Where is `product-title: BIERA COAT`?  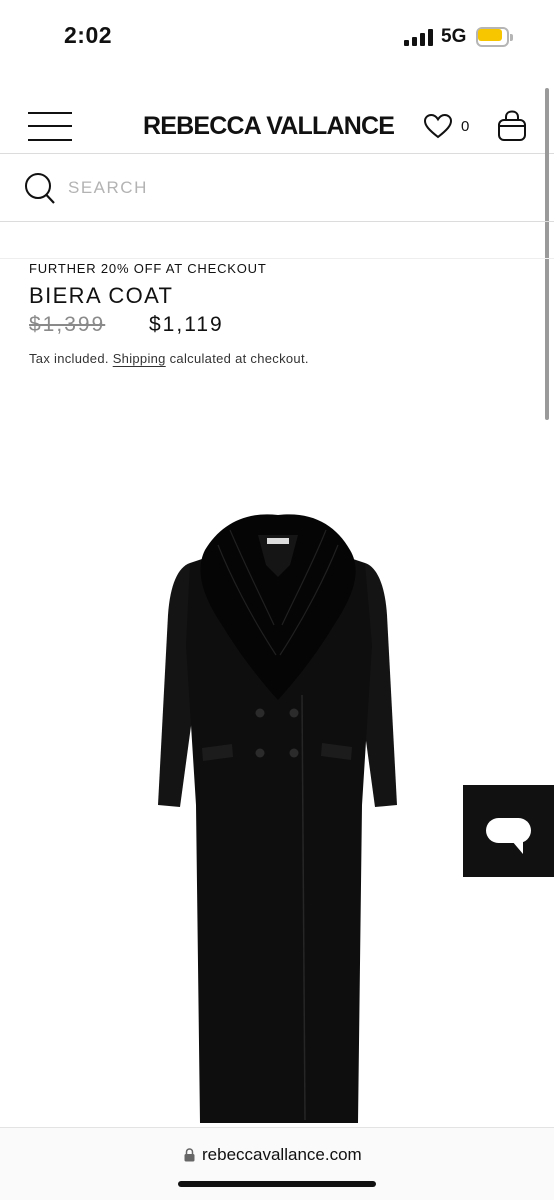 product-title: BIERA COAT is located at coordinates (101, 295).